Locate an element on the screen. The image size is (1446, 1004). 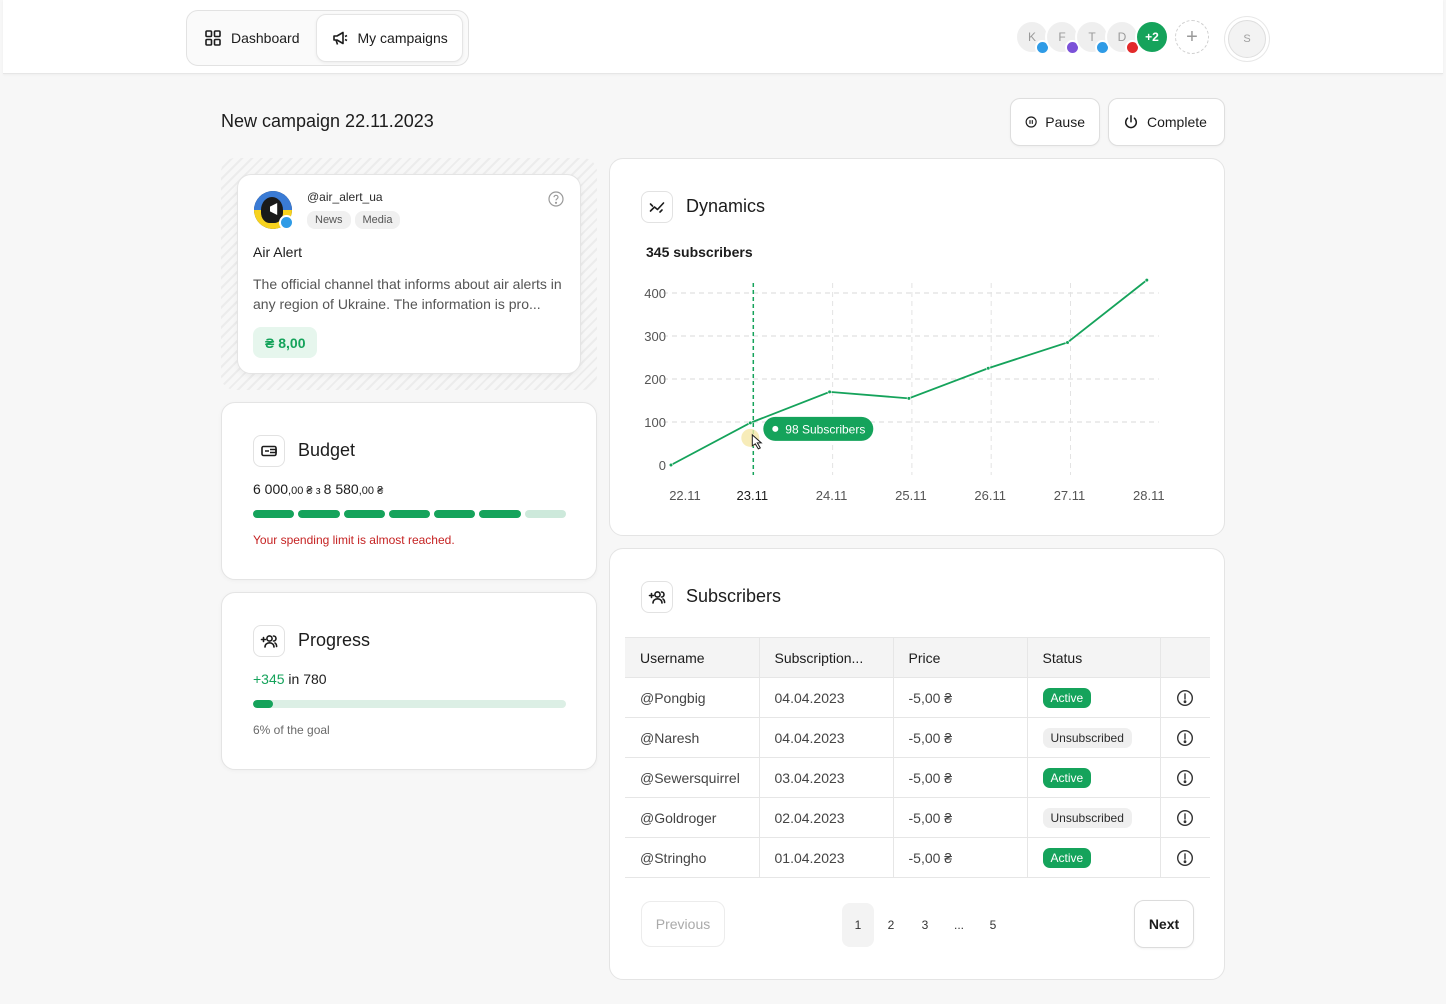
status-cell: Unsubscribed is located at coordinates (1094, 817).